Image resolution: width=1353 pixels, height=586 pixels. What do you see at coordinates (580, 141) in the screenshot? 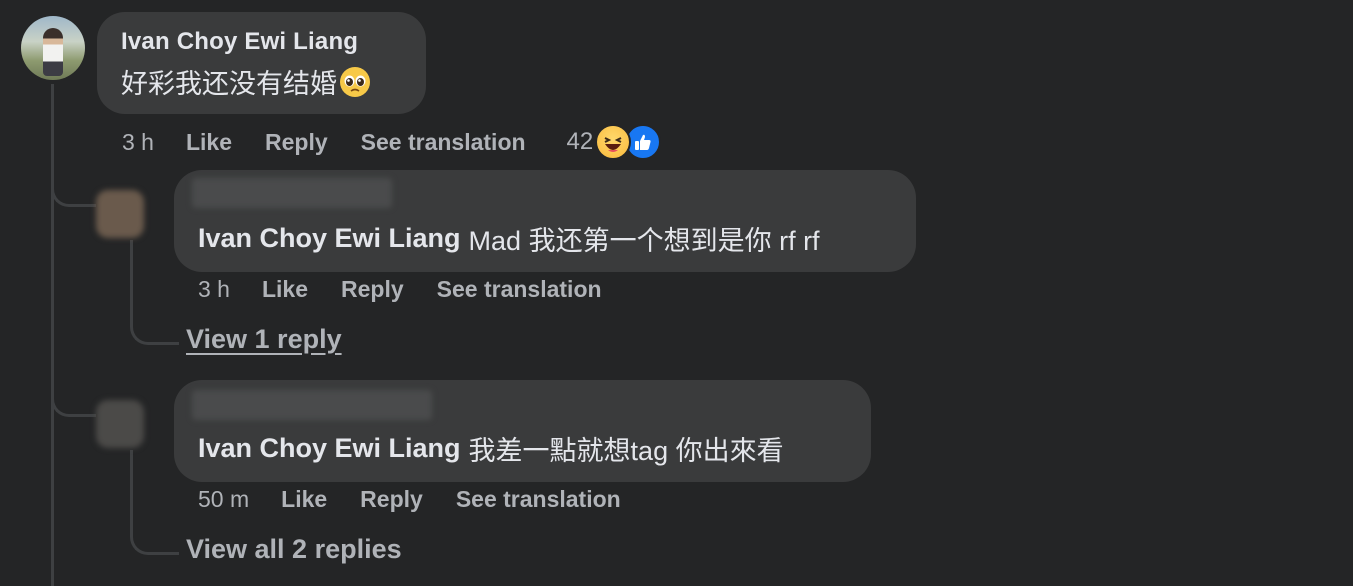
I see `reaction-count: 42` at bounding box center [580, 141].